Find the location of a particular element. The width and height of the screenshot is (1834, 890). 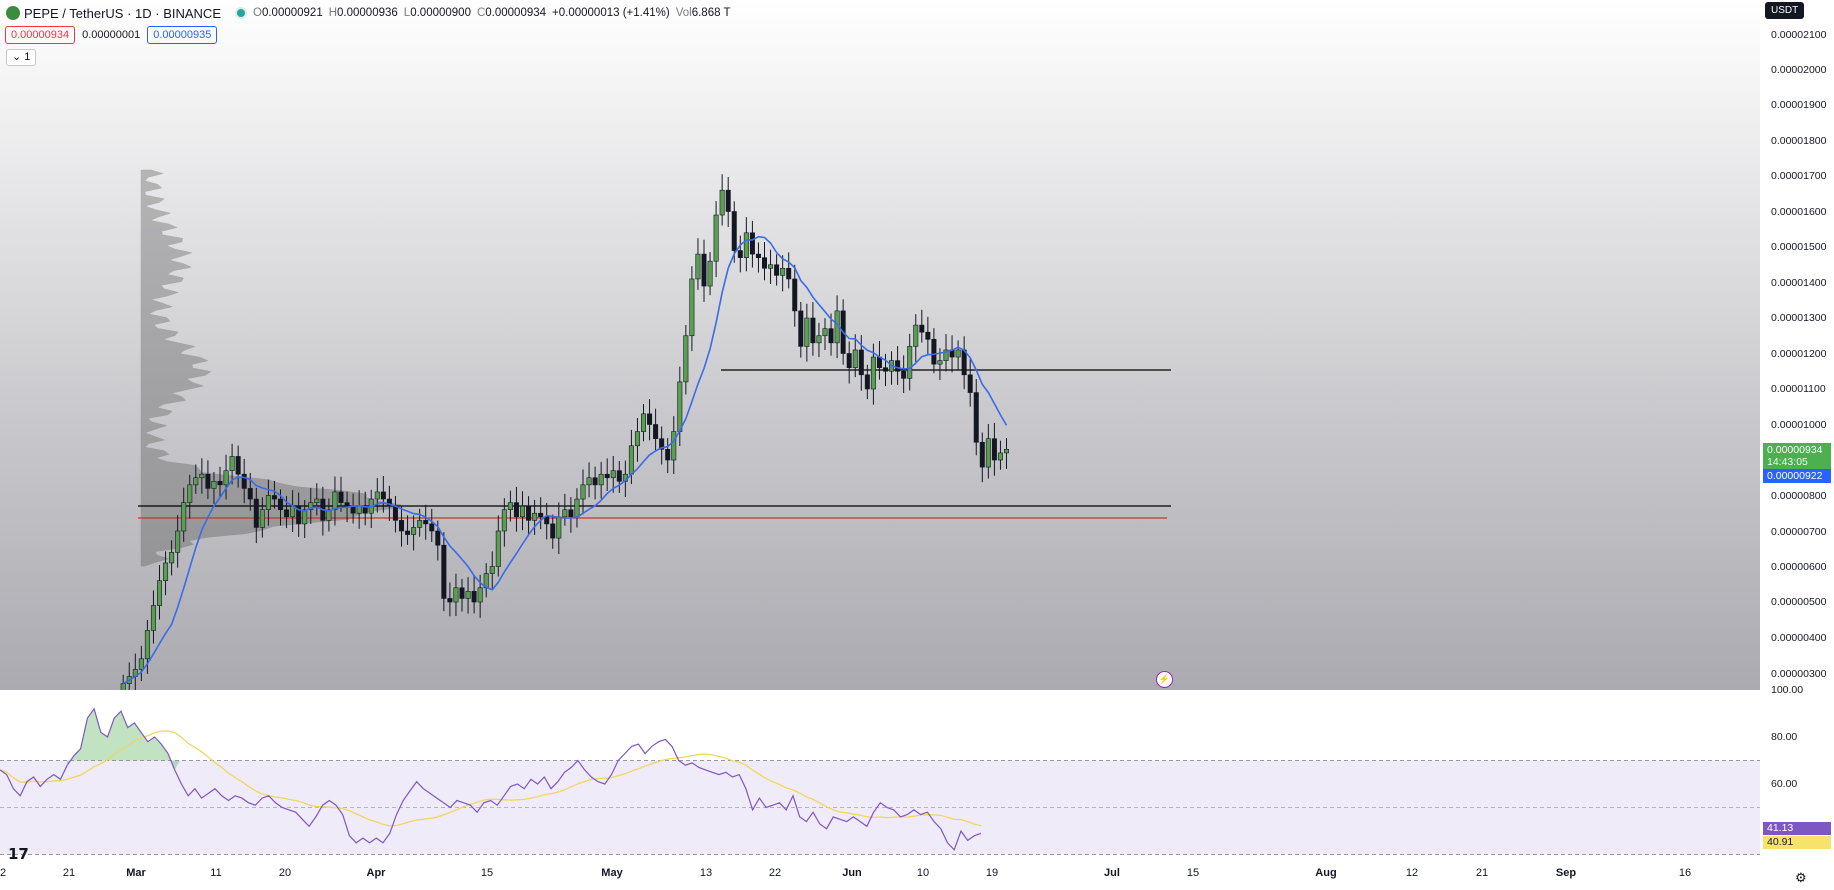

price-label: 0.00001700 is located at coordinates (1799, 176).